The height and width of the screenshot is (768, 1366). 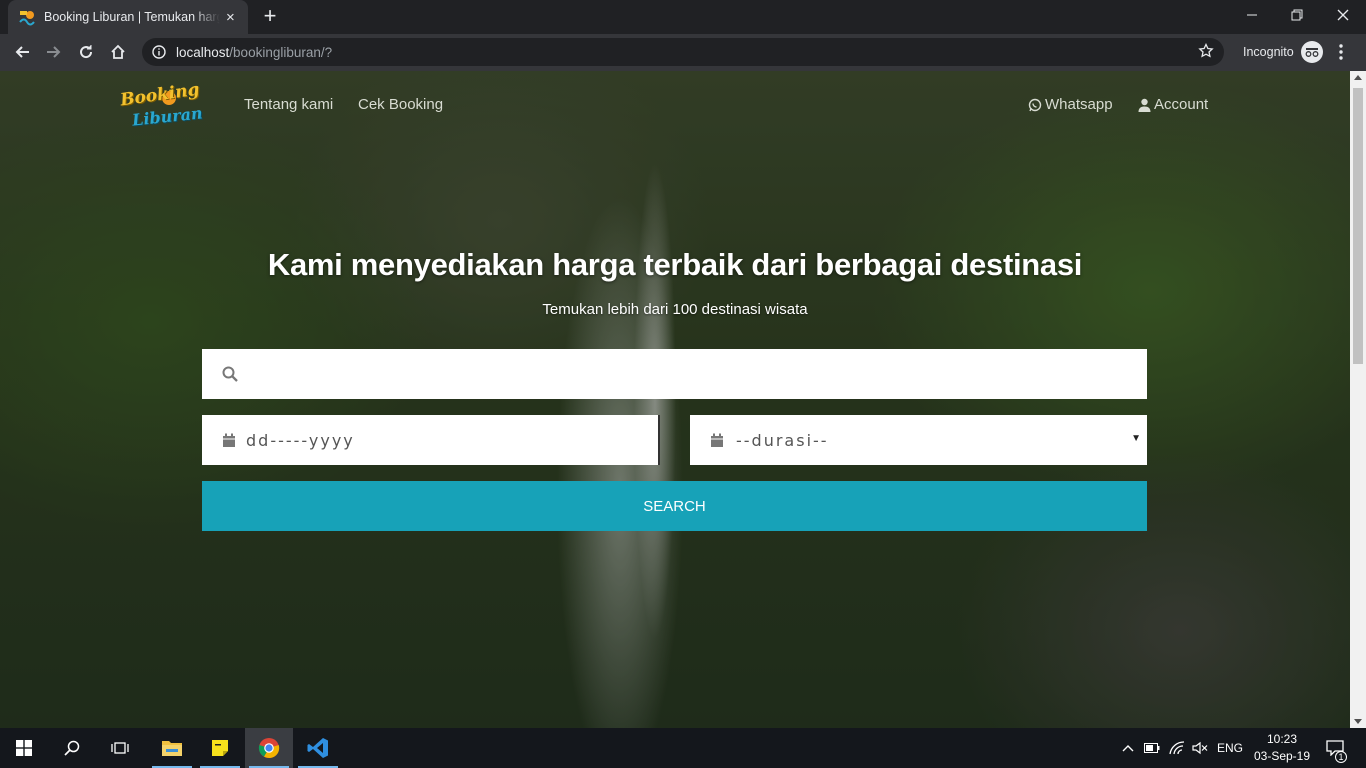 What do you see at coordinates (1358, 77) in the screenshot?
I see `scroll-up-arrow-icon` at bounding box center [1358, 77].